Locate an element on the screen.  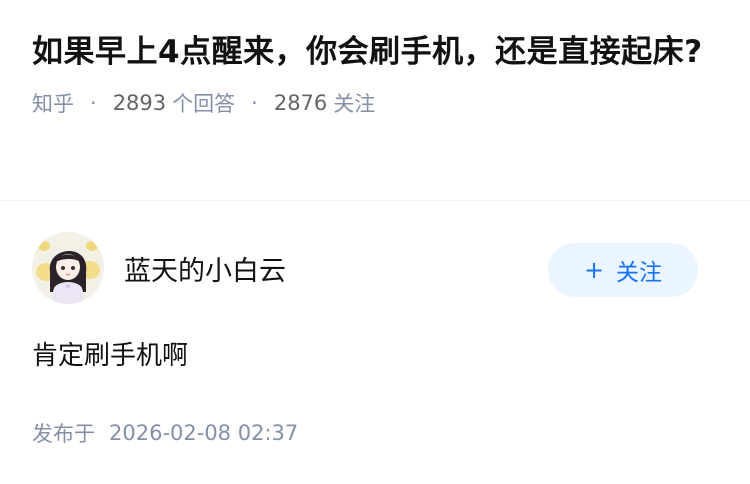
source-label: 知乎 is located at coordinates (53, 103).